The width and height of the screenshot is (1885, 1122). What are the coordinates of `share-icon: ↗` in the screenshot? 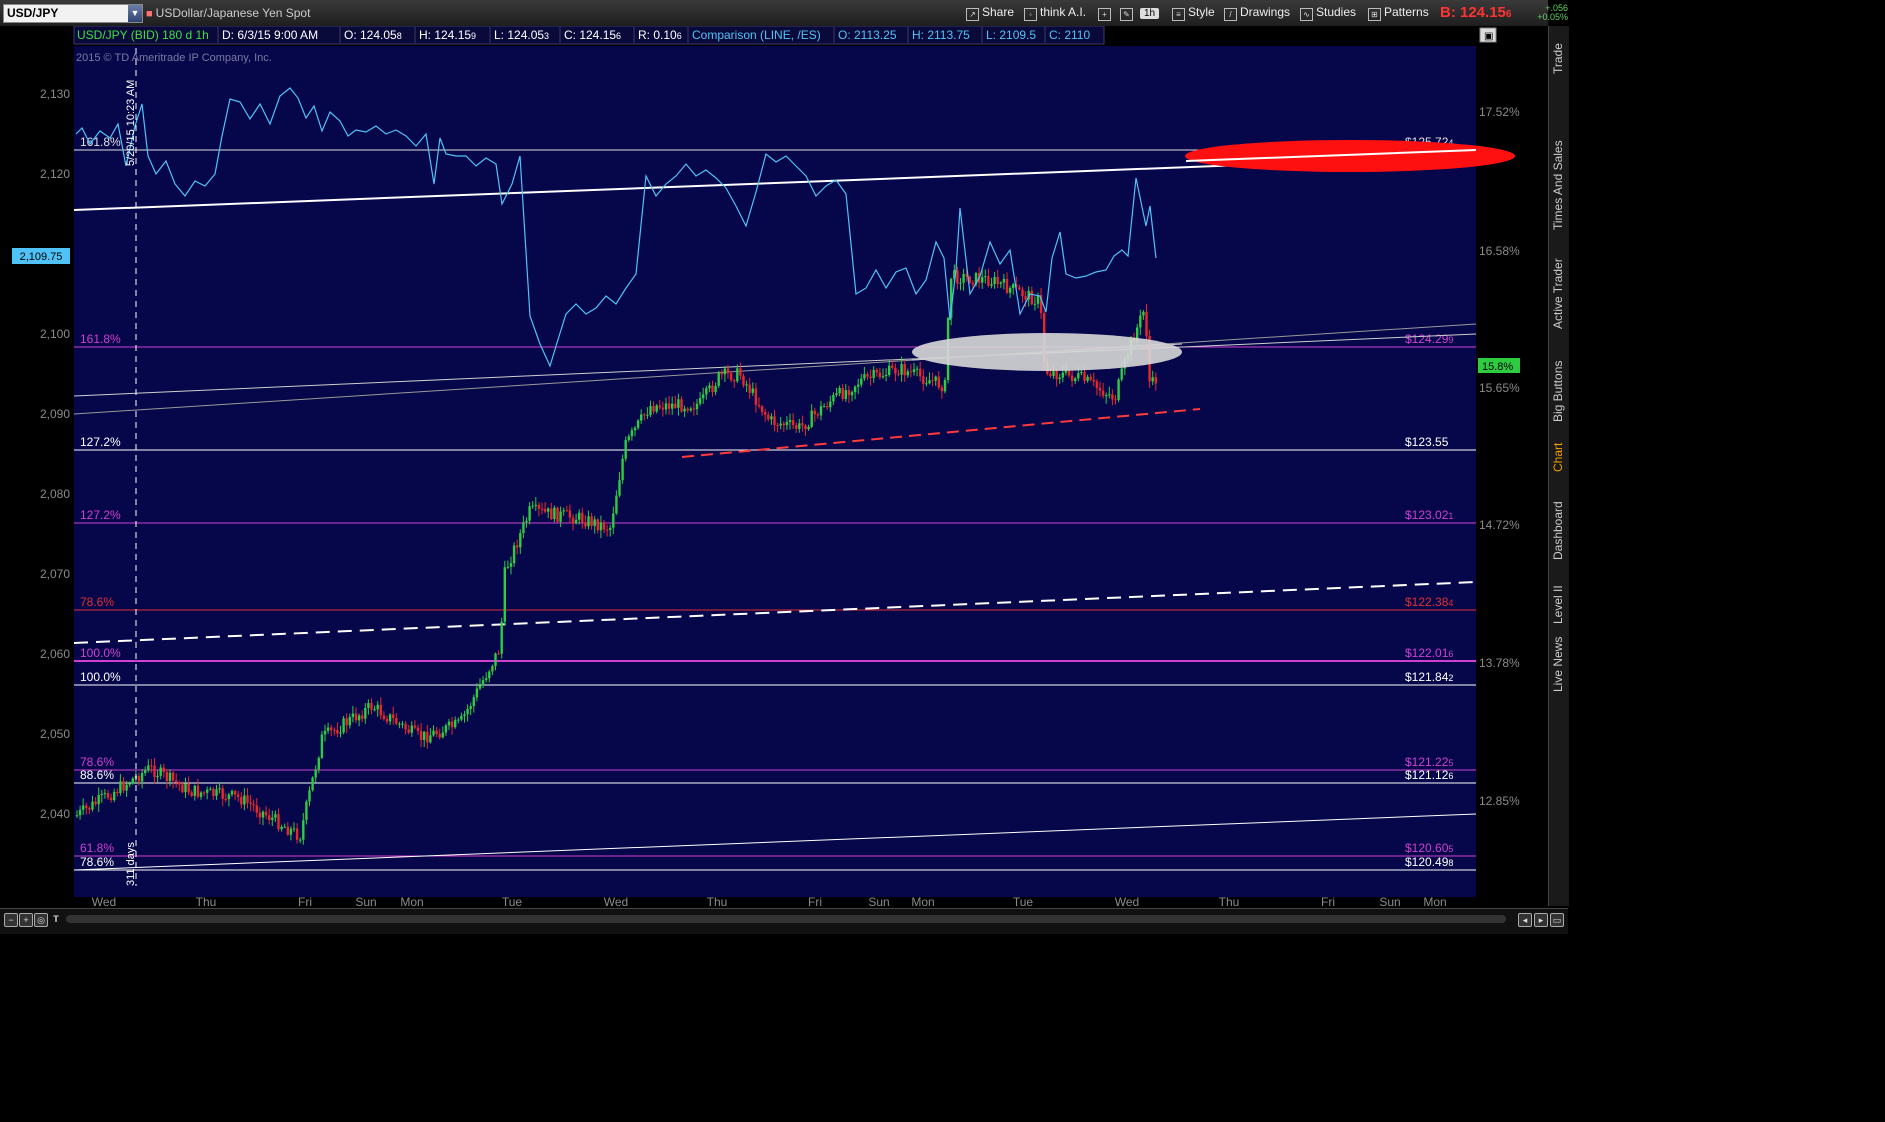 It's located at (972, 14).